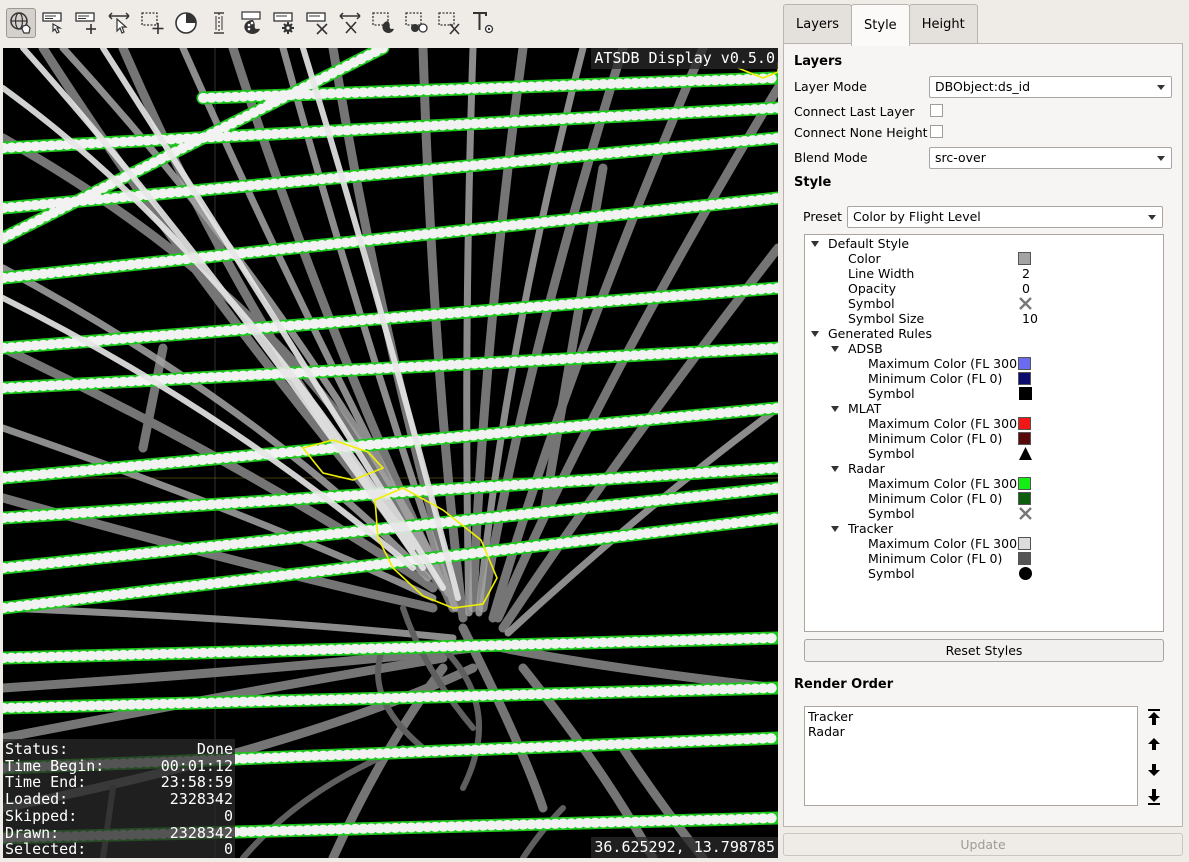  Describe the element at coordinates (936, 110) in the screenshot. I see `connect-last-layer-checkbox` at that location.